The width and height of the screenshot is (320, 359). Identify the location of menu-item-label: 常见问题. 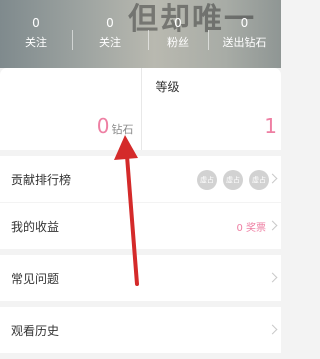
(35, 278).